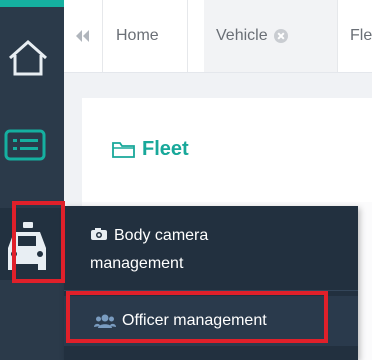 The image size is (372, 360). What do you see at coordinates (242, 35) in the screenshot?
I see `tab-label: Vehicle` at bounding box center [242, 35].